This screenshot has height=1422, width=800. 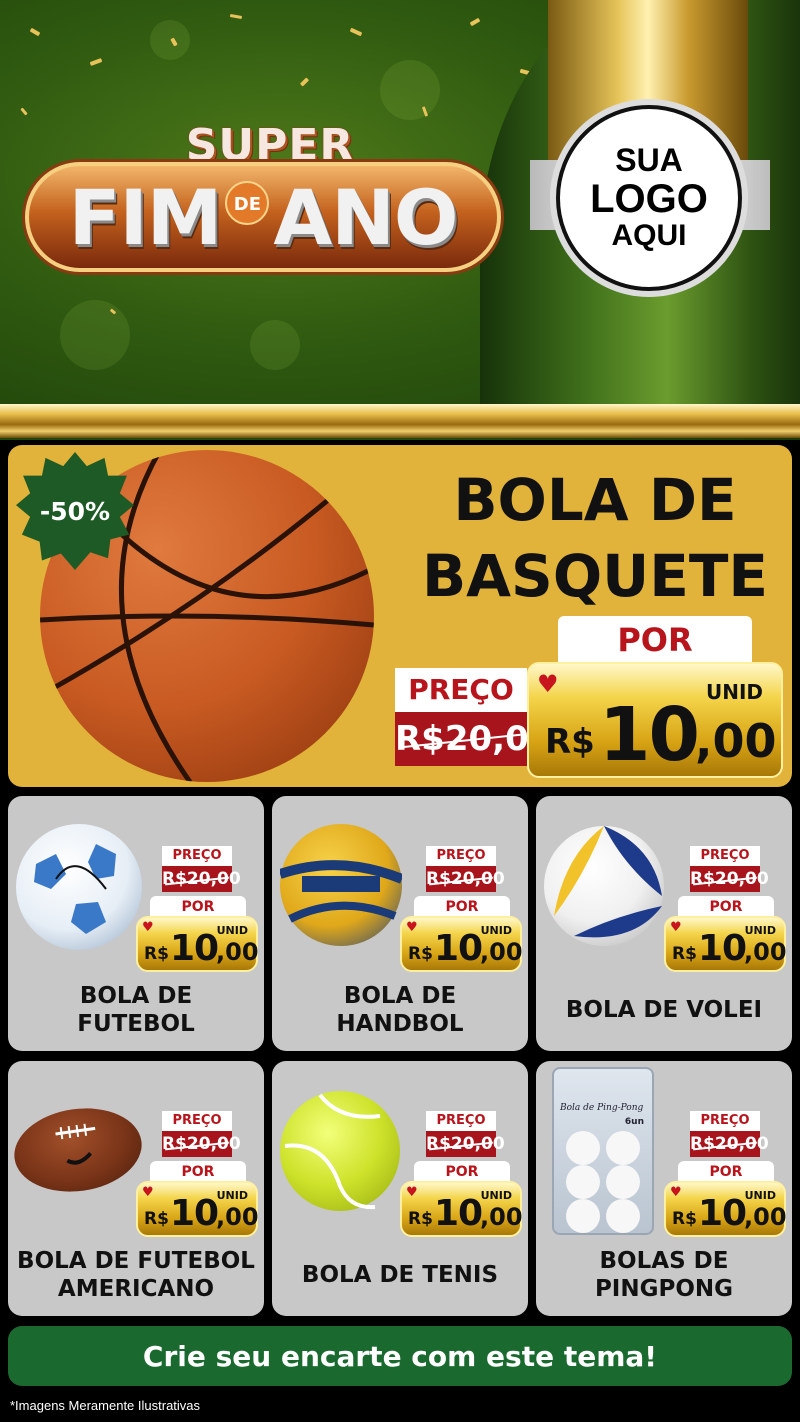 I want to click on soccer-ball-image, so click(x=79, y=887).